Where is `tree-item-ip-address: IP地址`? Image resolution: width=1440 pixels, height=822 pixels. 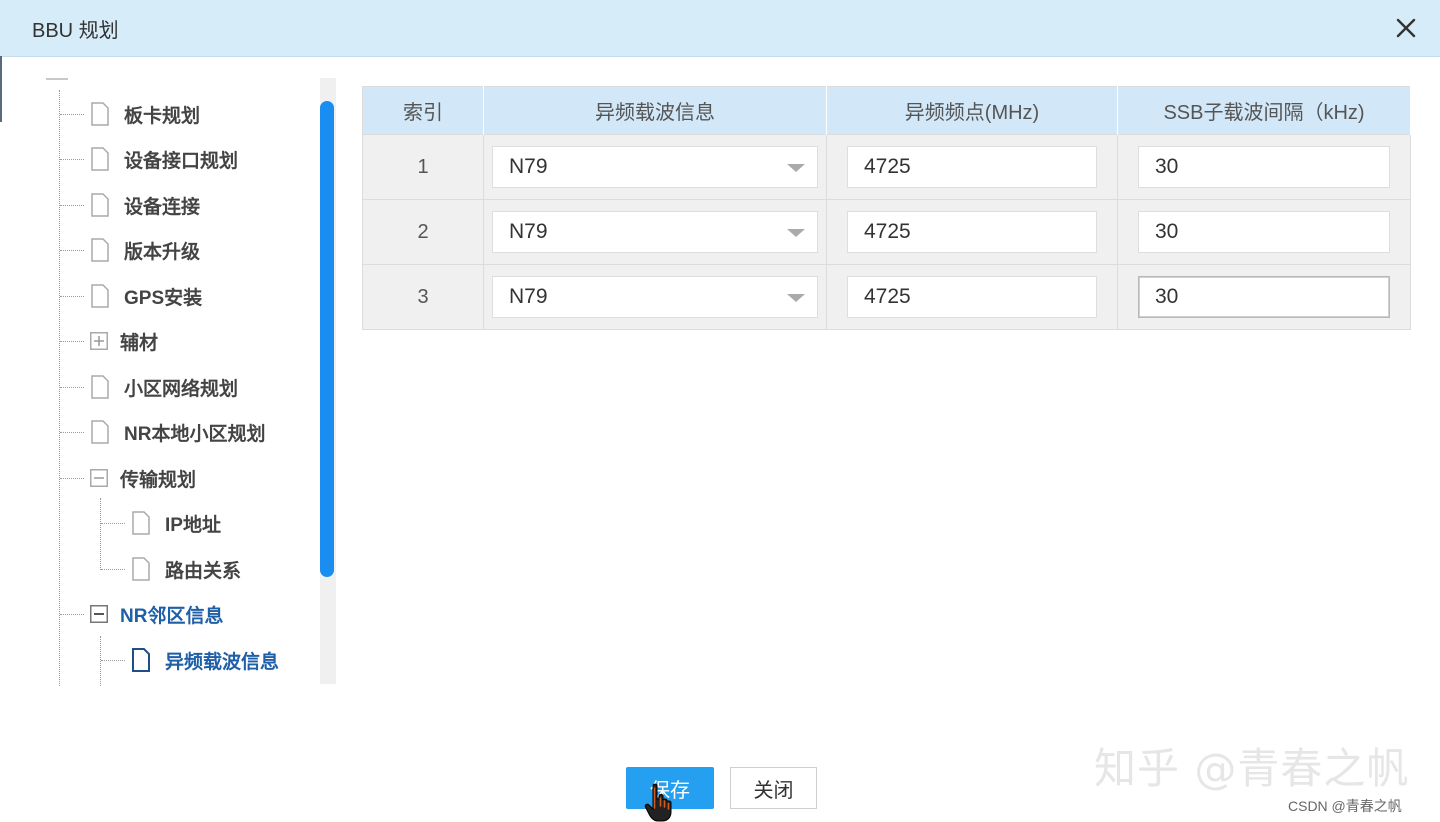
tree-item-ip-address: IP地址 is located at coordinates (161, 523).